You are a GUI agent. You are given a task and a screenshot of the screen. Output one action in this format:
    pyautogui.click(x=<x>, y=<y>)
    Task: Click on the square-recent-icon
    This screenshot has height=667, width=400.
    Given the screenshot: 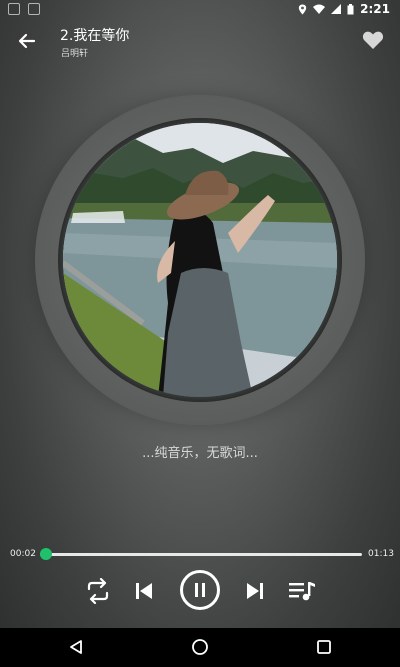 What is the action you would take?
    pyautogui.click(x=324, y=647)
    